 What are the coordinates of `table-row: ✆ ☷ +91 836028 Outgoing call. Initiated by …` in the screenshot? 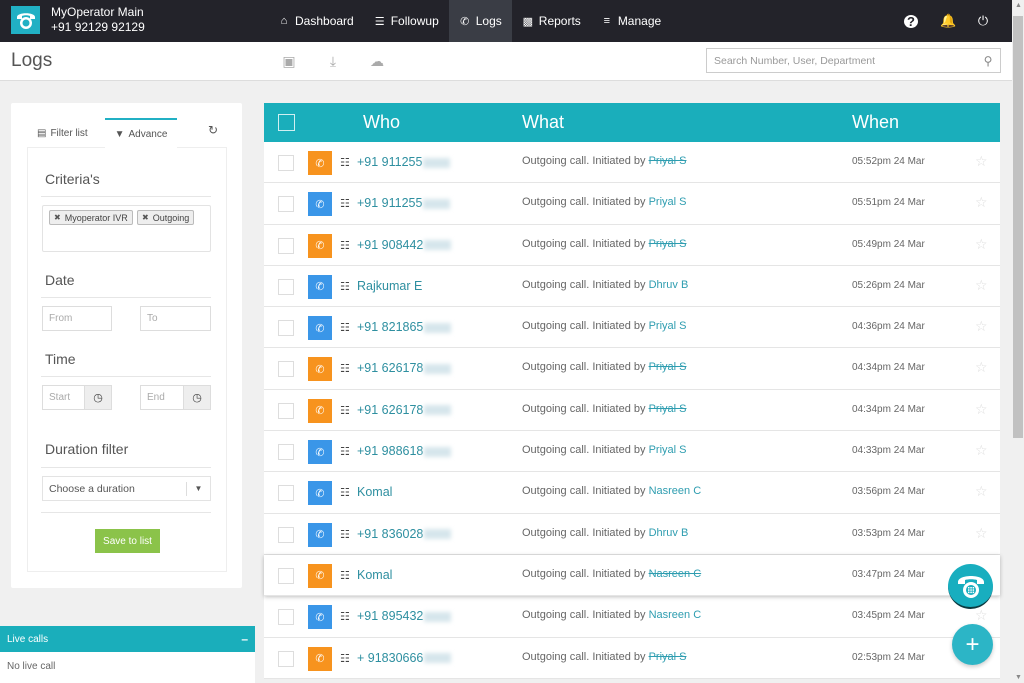 It's located at (632, 534).